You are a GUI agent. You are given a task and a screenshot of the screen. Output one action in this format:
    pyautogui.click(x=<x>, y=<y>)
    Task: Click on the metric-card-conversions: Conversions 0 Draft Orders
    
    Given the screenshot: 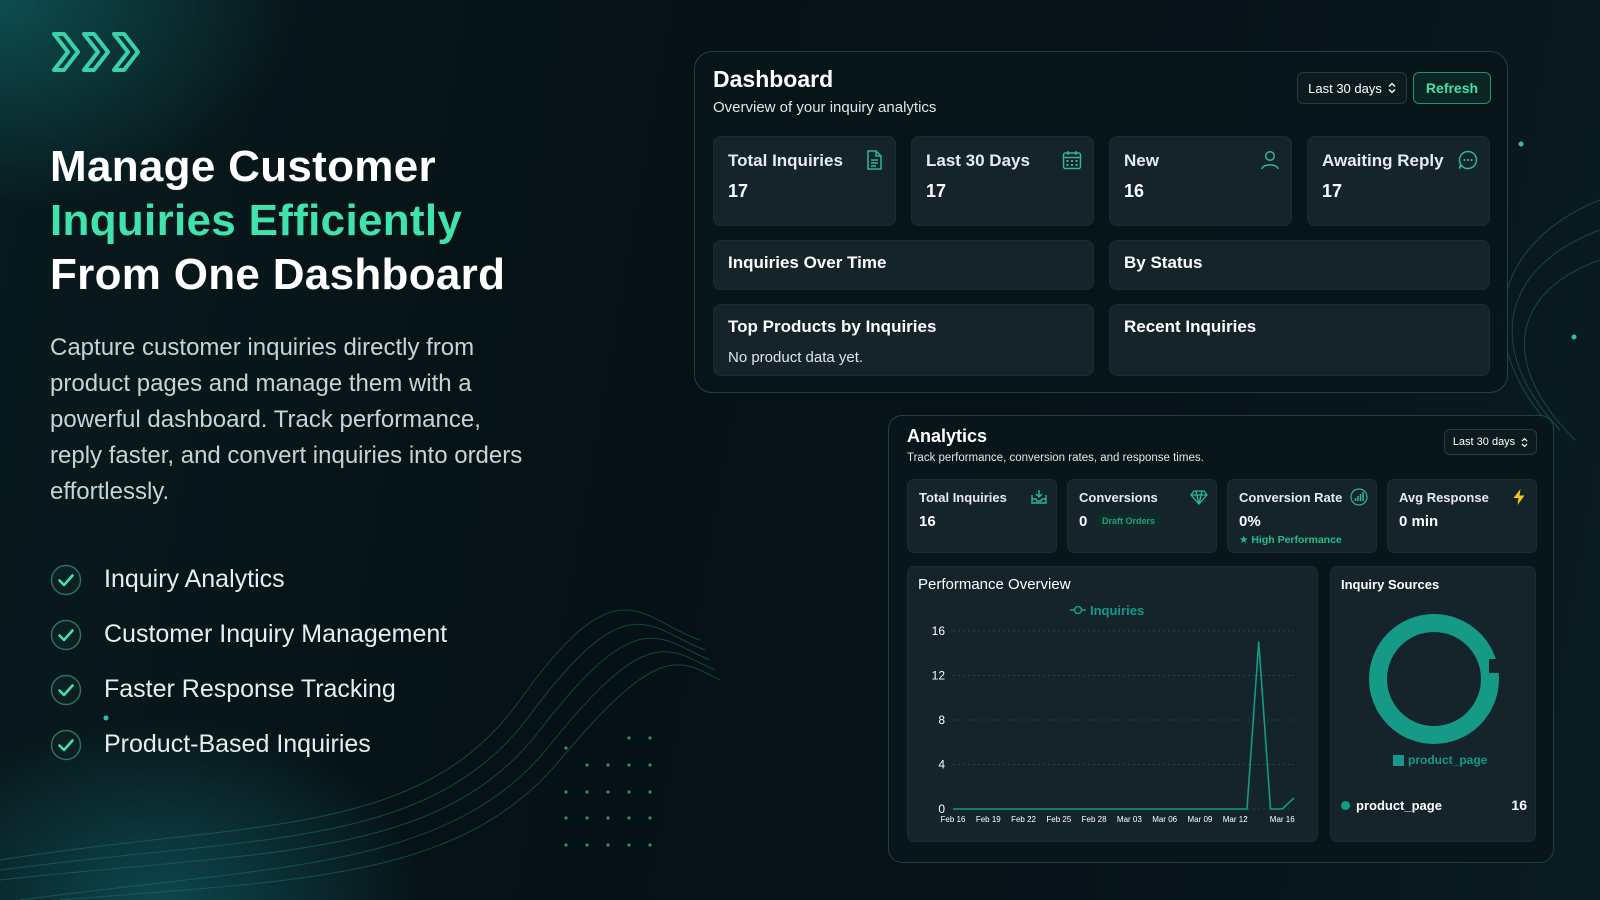 What is the action you would take?
    pyautogui.click(x=1142, y=516)
    